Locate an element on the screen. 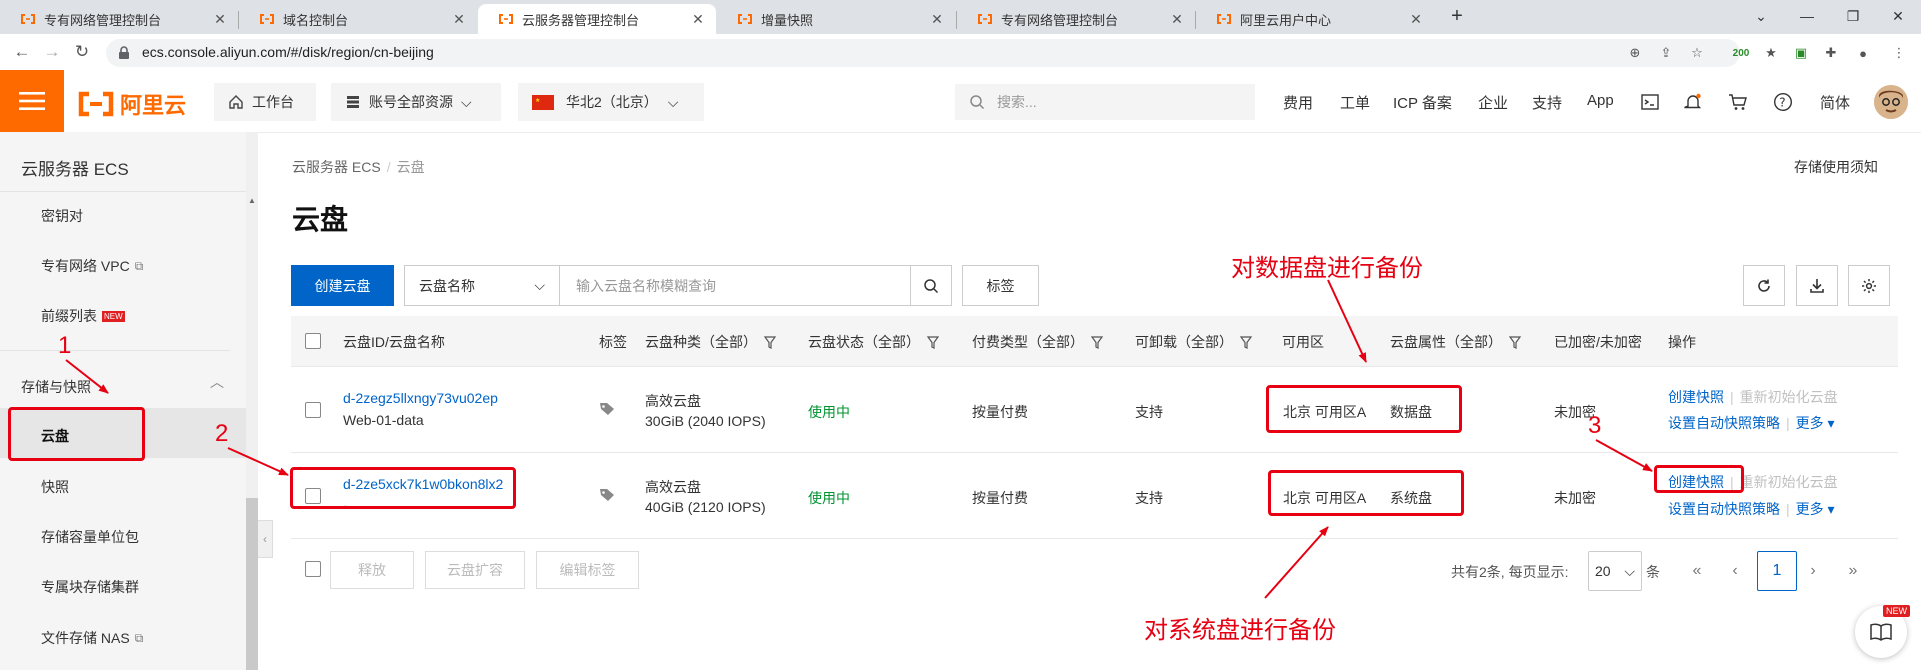 The width and height of the screenshot is (1921, 670). browser-menu-icon: ⋮ is located at coordinates (1899, 53).